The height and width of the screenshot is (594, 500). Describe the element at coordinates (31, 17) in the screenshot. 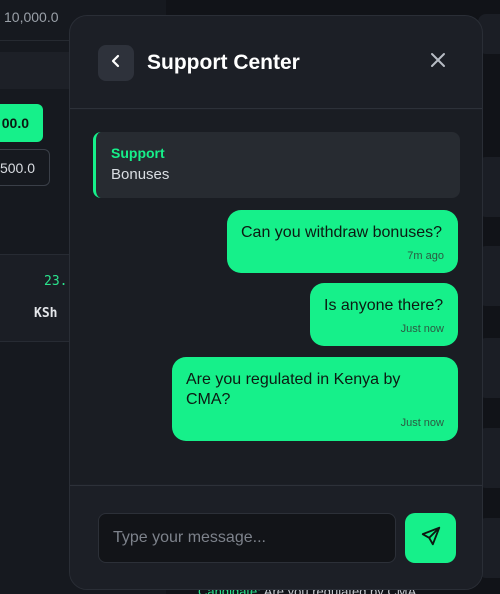

I see `background-balance: 10,000.0` at that location.